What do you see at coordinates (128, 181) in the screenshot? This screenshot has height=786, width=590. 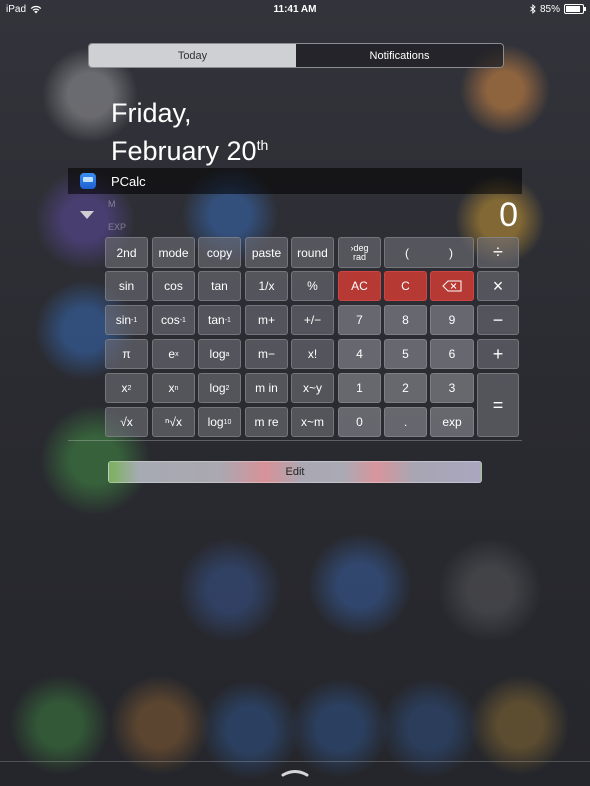 I see `widget-title: PCalc` at bounding box center [128, 181].